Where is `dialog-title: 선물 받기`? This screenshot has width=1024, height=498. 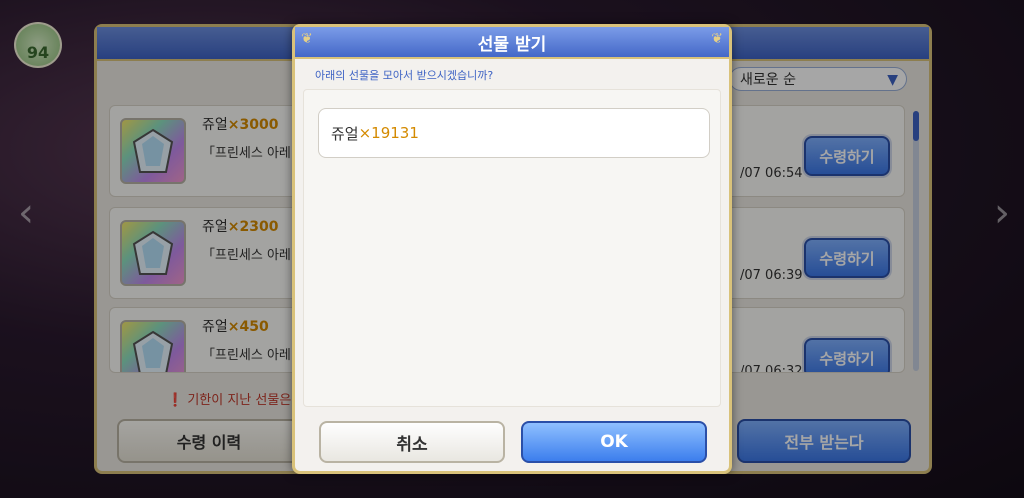 dialog-title: 선물 받기 is located at coordinates (512, 44).